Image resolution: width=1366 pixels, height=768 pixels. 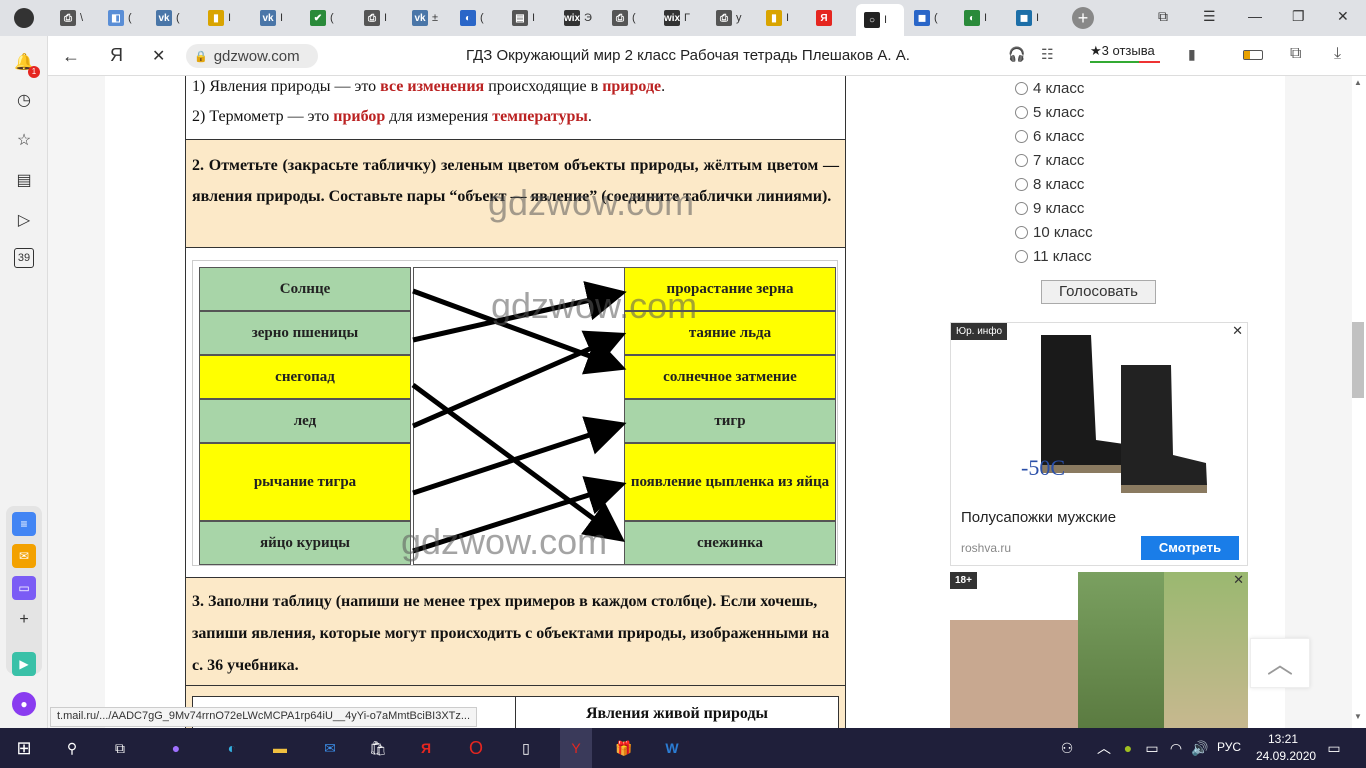 I want to click on search-icon: ⚲, so click(x=72, y=748).